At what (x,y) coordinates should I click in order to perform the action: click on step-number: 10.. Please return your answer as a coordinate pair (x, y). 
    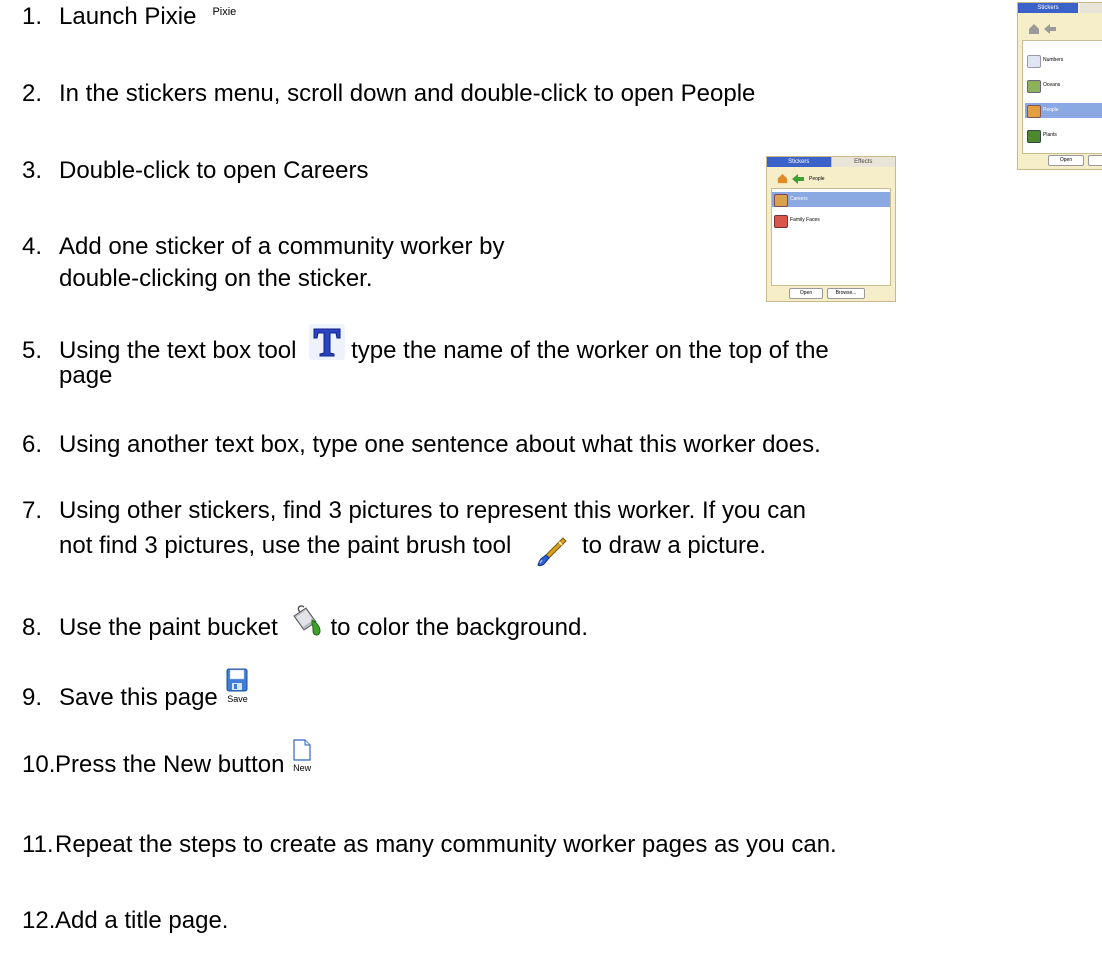
    Looking at the image, I should click on (39, 764).